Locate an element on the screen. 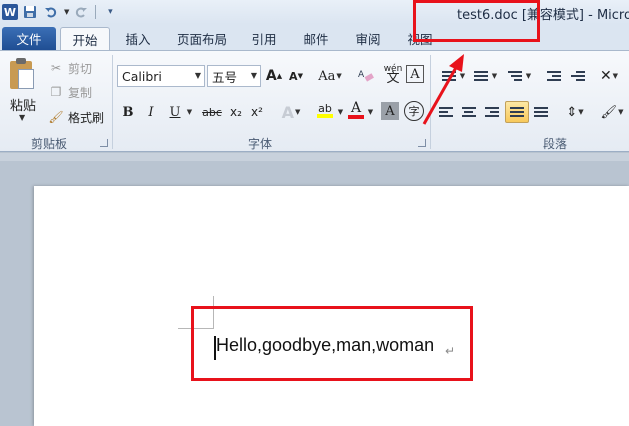  highlight-dropdown-icon: ▼ is located at coordinates (340, 112).